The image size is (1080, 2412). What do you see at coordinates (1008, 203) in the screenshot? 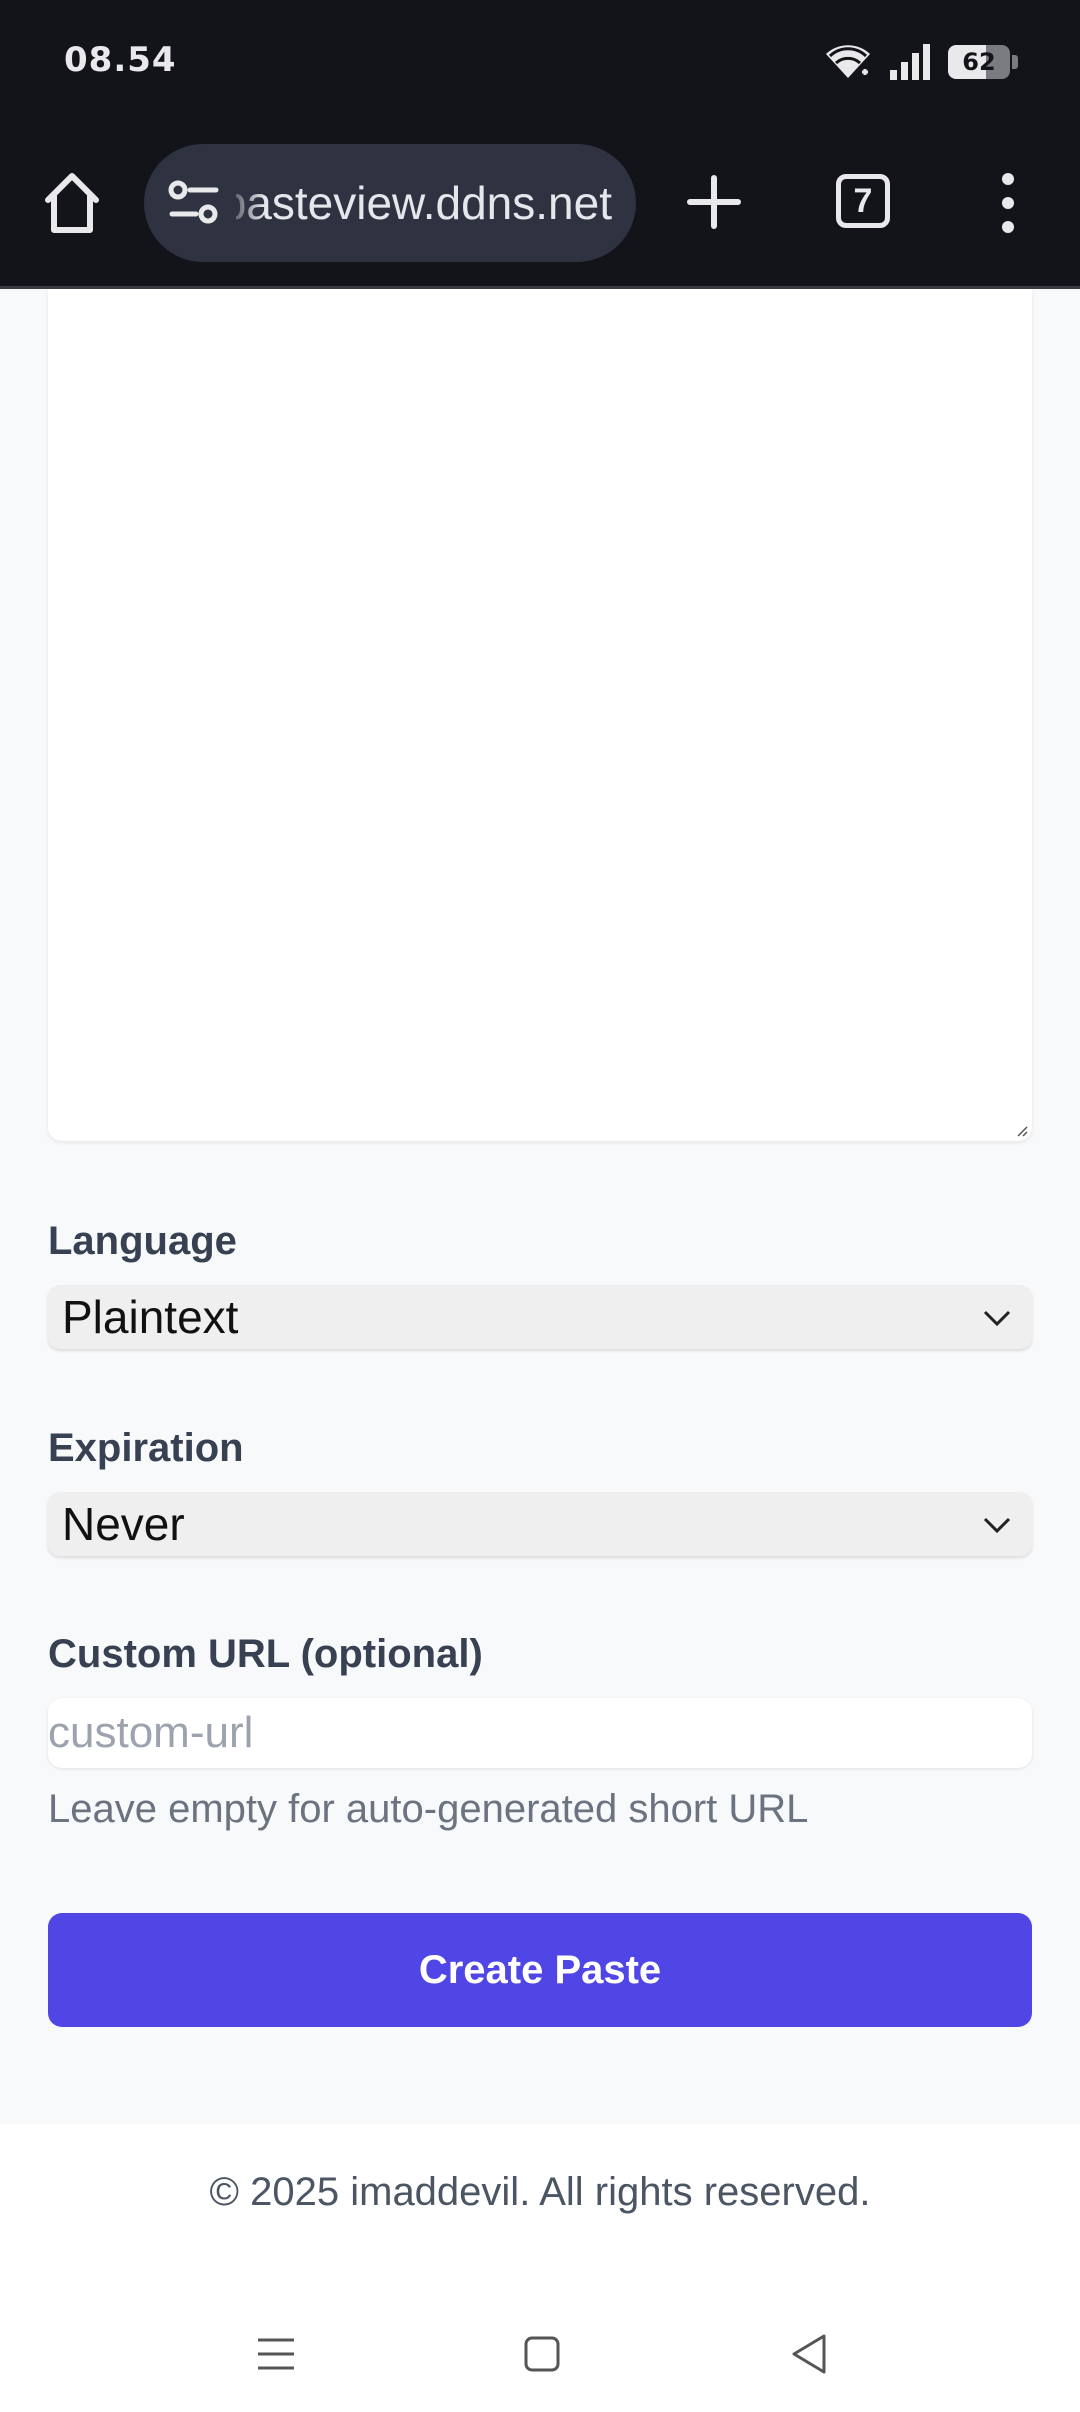
I see `more-menu-icon` at bounding box center [1008, 203].